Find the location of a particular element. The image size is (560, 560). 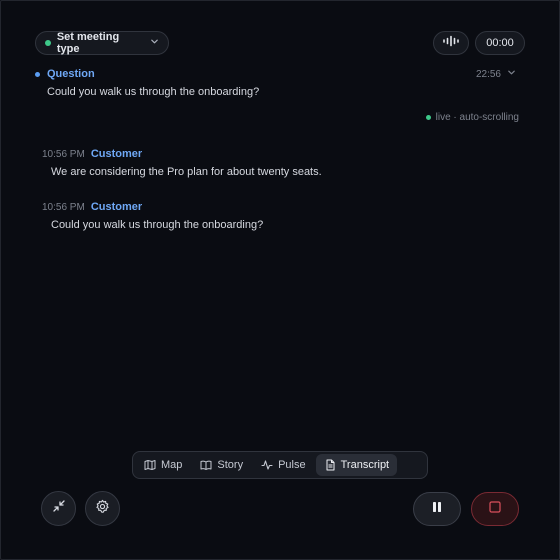

live-dot is located at coordinates (428, 117).